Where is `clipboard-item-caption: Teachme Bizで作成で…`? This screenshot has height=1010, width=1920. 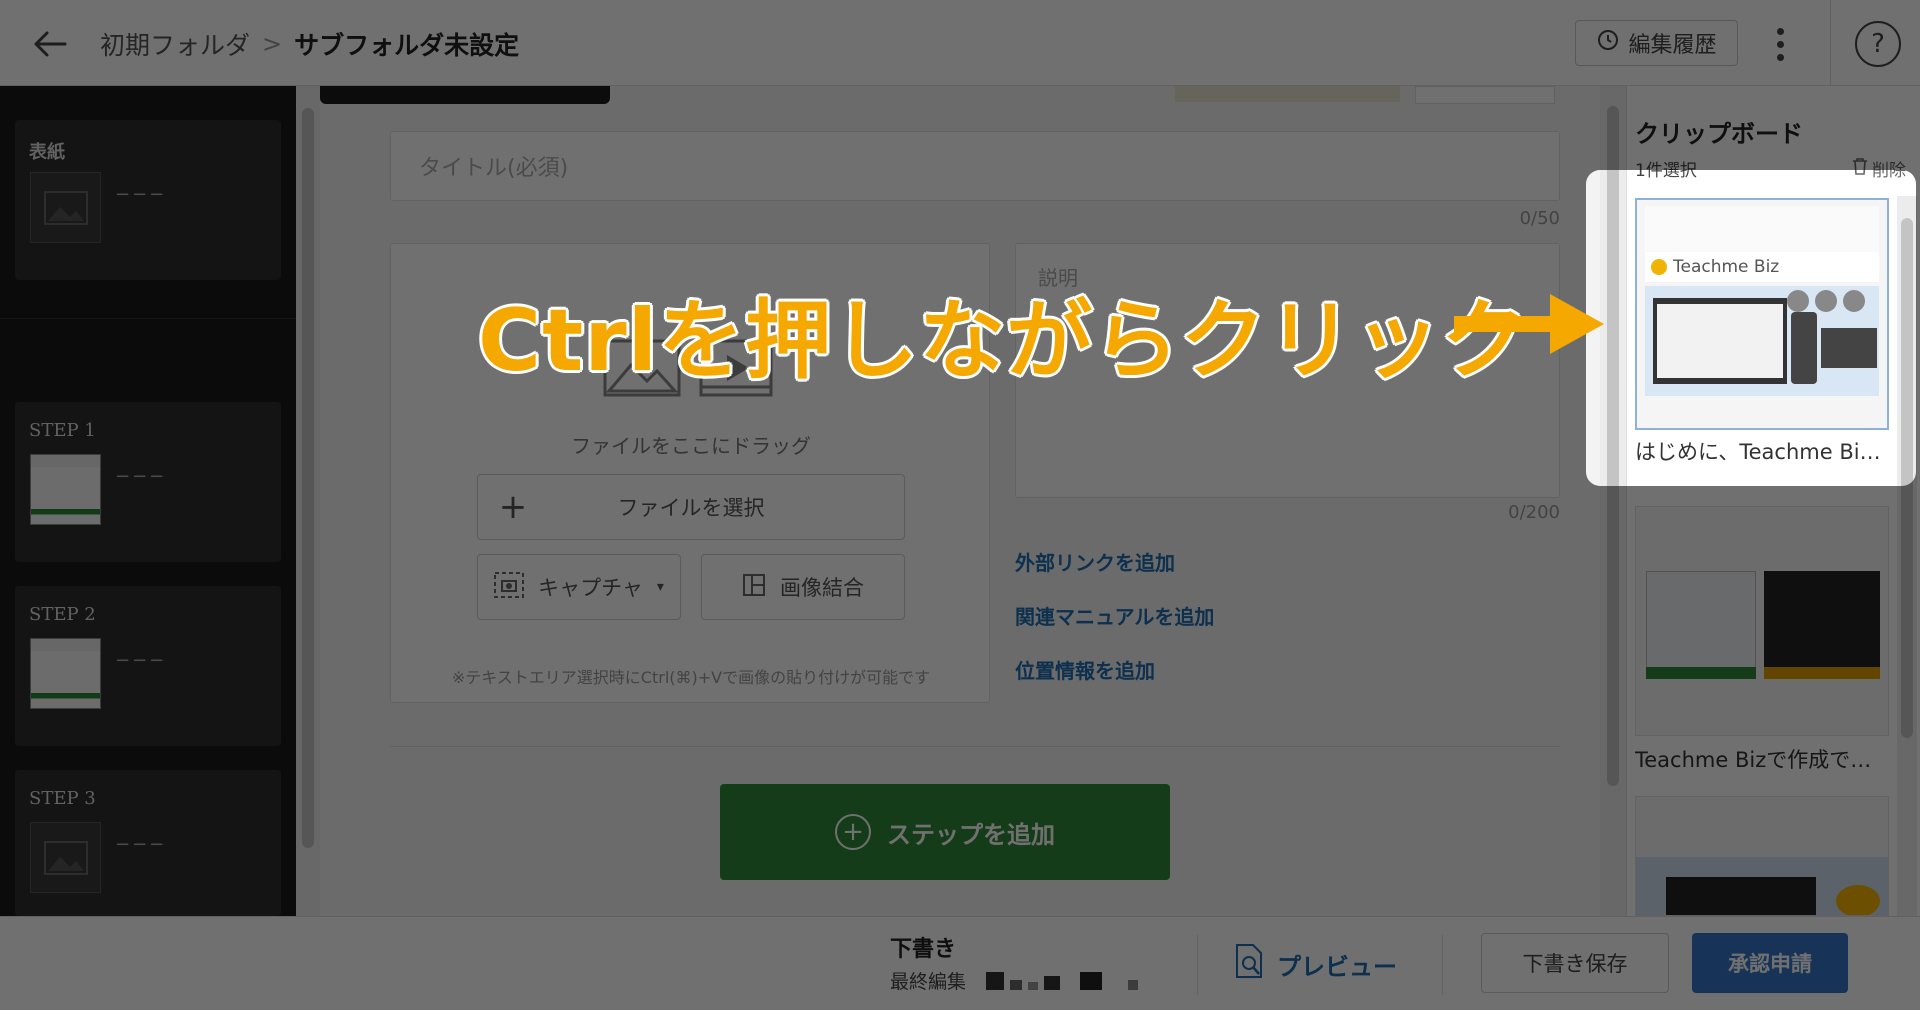 clipboard-item-caption: Teachme Bizで作成で… is located at coordinates (1753, 760).